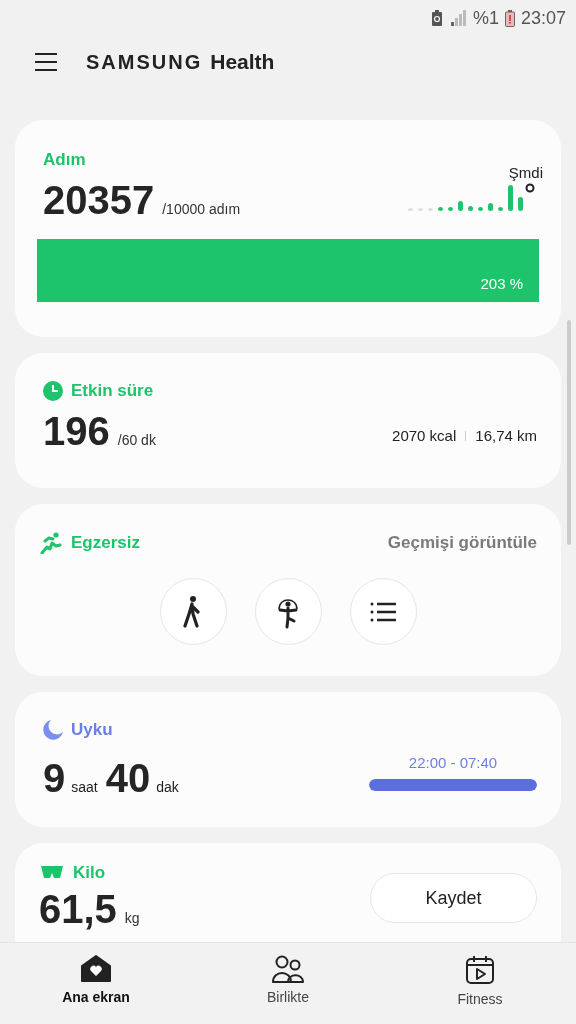 Image resolution: width=576 pixels, height=1024 pixels. What do you see at coordinates (136, 440) in the screenshot?
I see `active-goal: /60 dk` at bounding box center [136, 440].